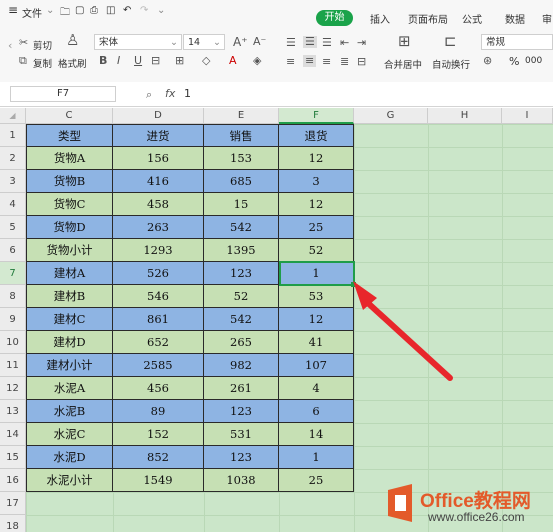 The width and height of the screenshot is (553, 532). Describe the element at coordinates (138, 42) in the screenshot. I see `font-name-select: 宋体 ⌄` at that location.